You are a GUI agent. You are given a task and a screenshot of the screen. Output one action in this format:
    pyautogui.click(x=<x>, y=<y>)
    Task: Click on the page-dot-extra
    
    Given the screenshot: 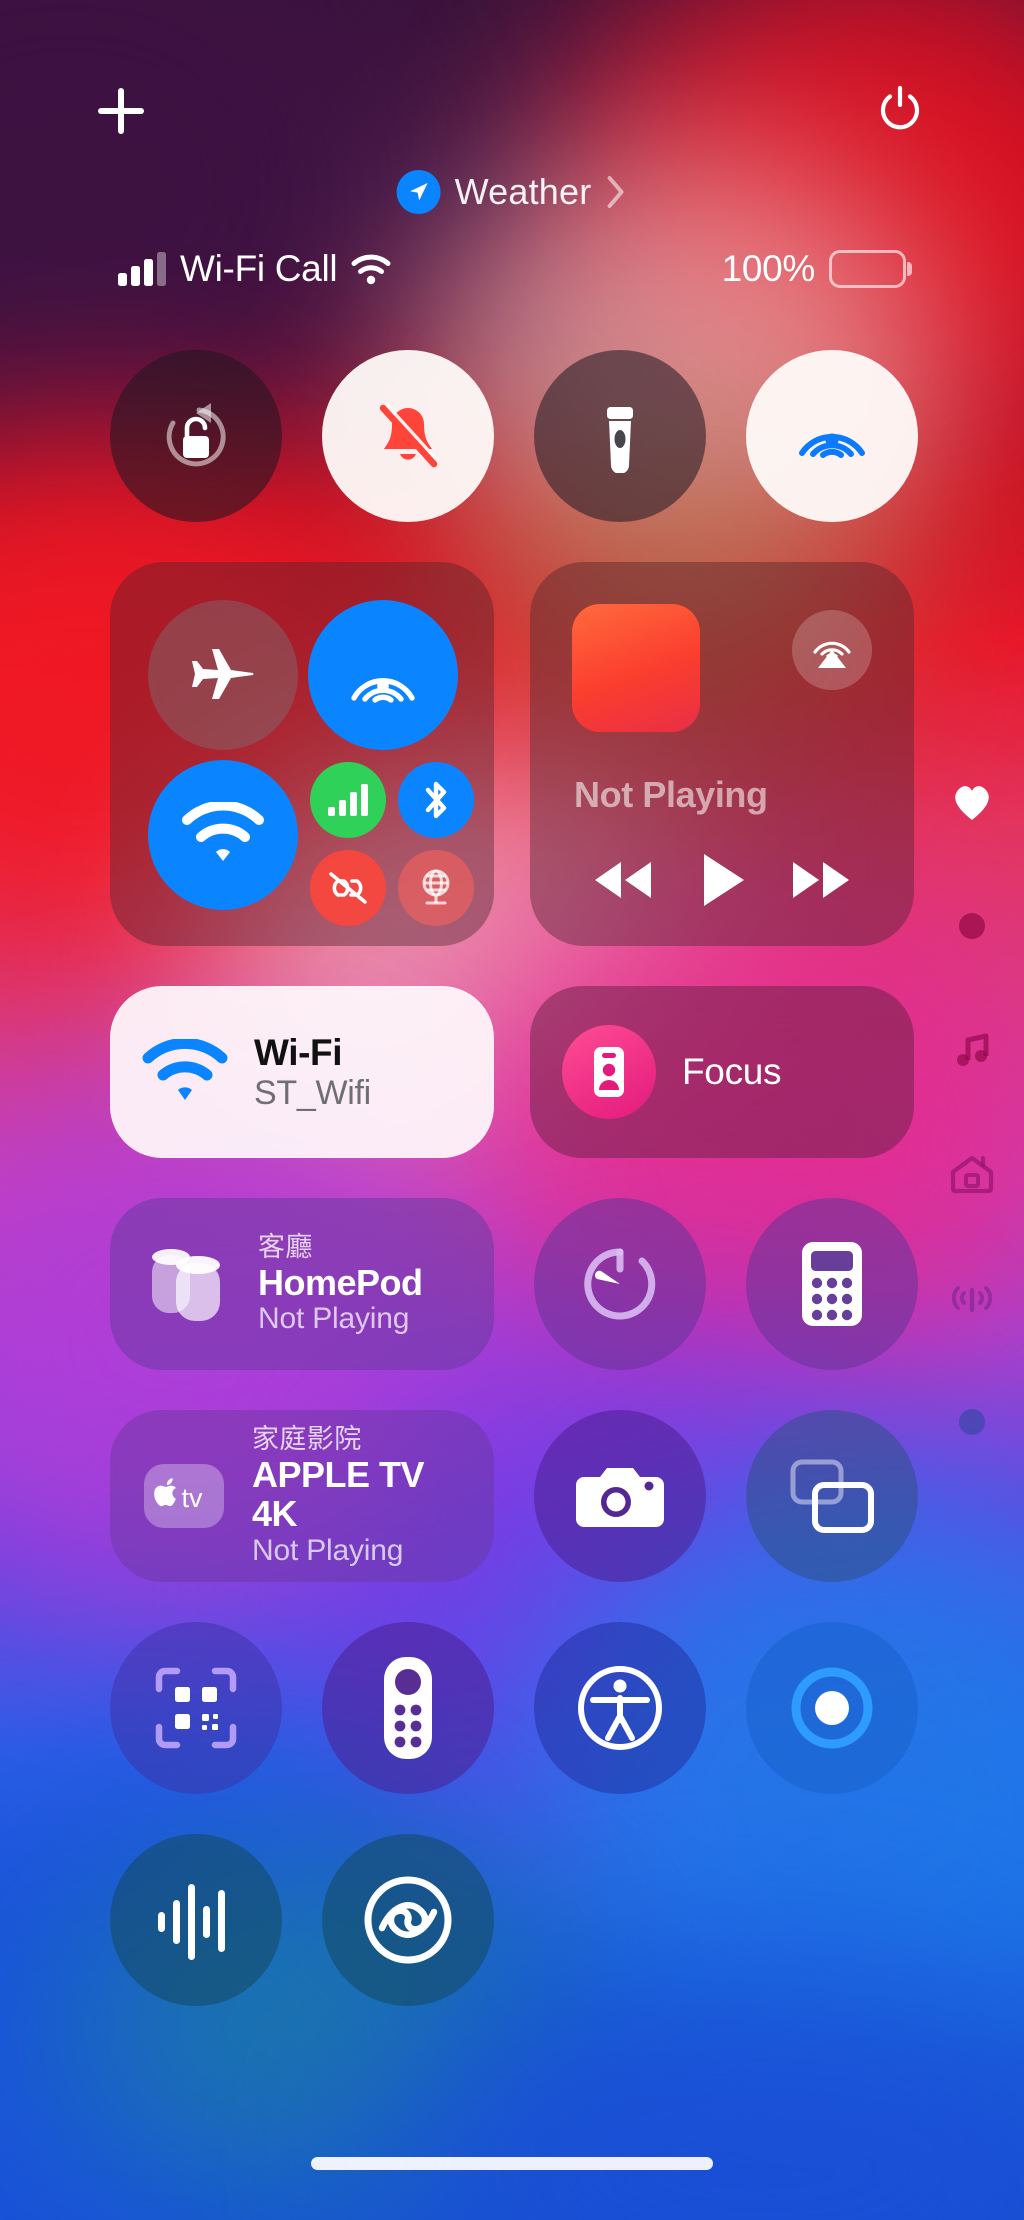 What is the action you would take?
    pyautogui.click(x=972, y=1422)
    